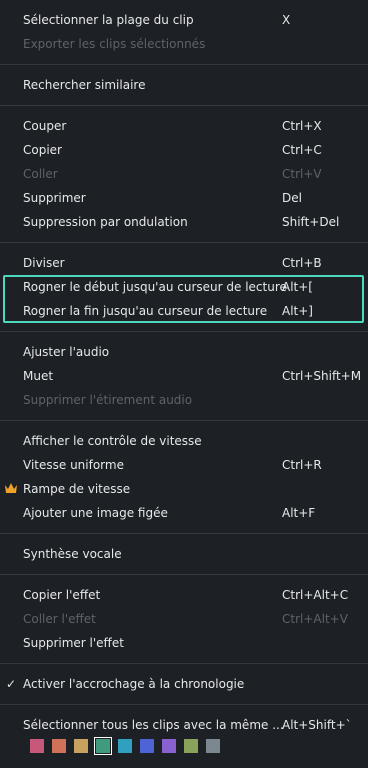 The width and height of the screenshot is (368, 768). I want to click on menu-item-label: Exporter les clips sélectionnés, so click(114, 44).